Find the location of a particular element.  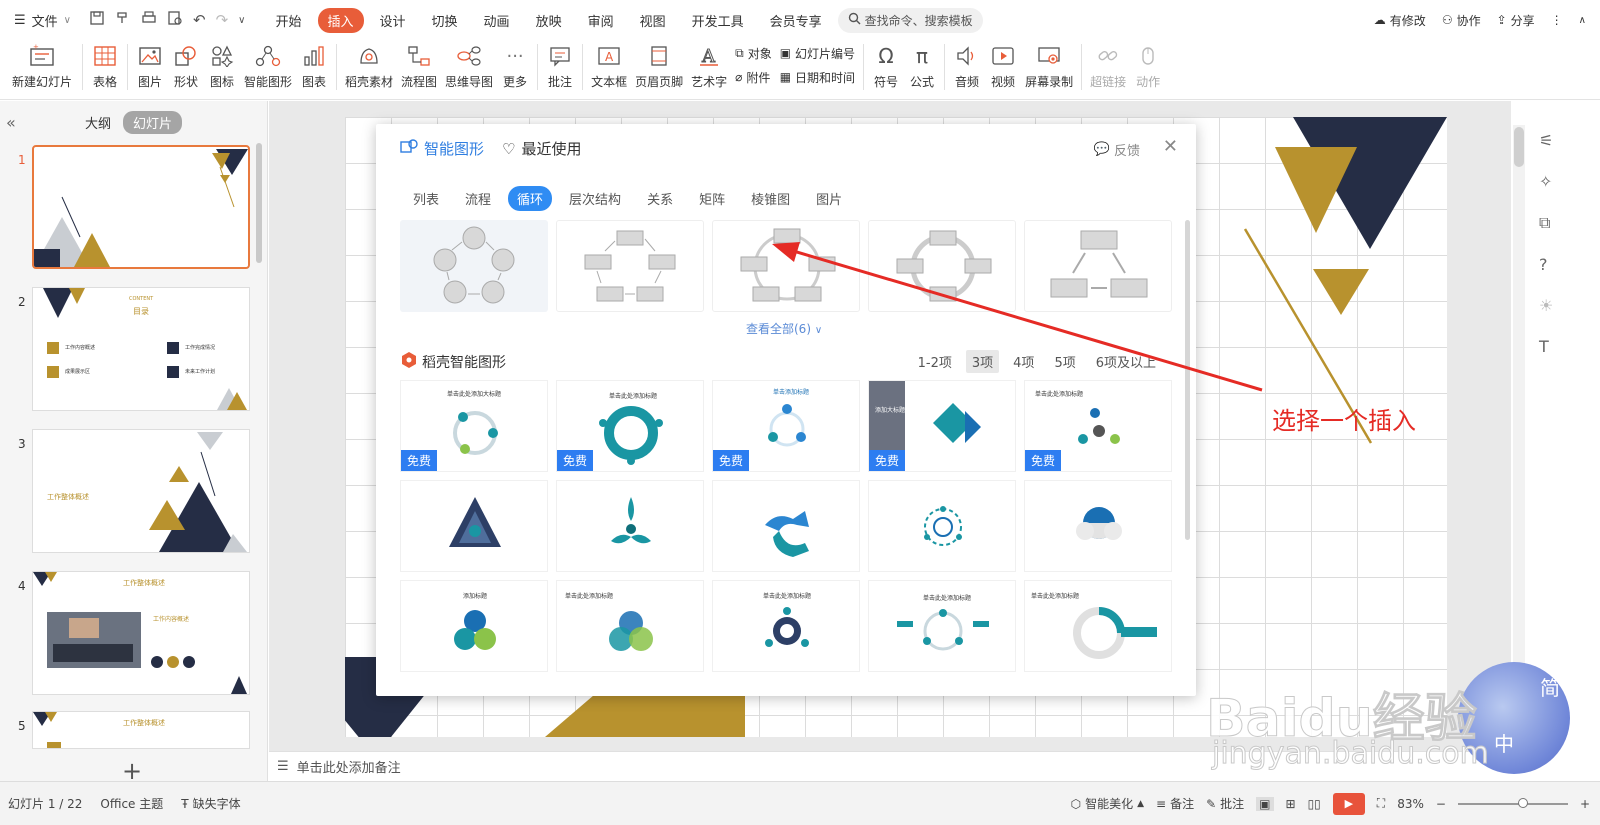

action-button: 动作 is located at coordinates (1148, 68).